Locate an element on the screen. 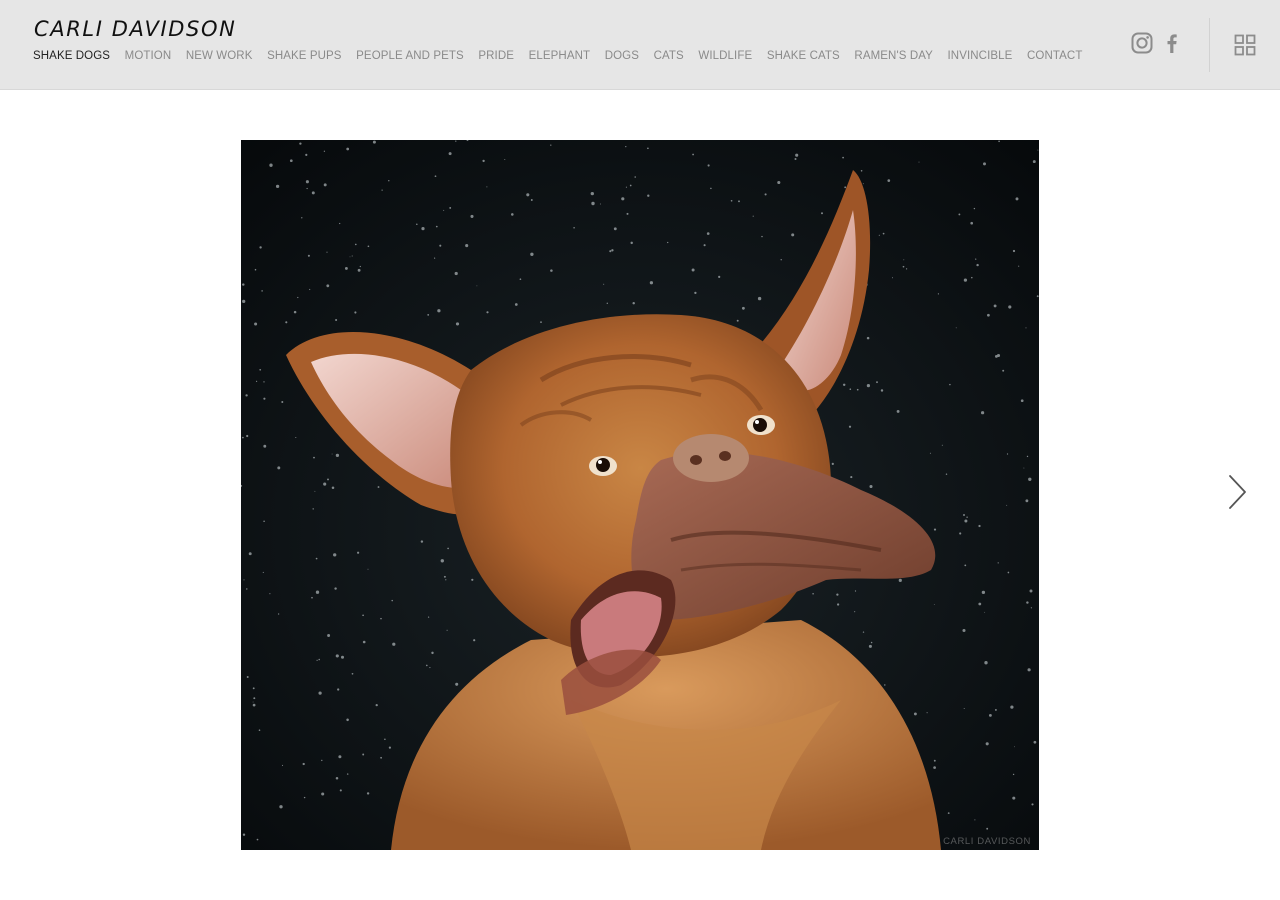  nav-item-contact: CONTACT is located at coordinates (1054, 56).